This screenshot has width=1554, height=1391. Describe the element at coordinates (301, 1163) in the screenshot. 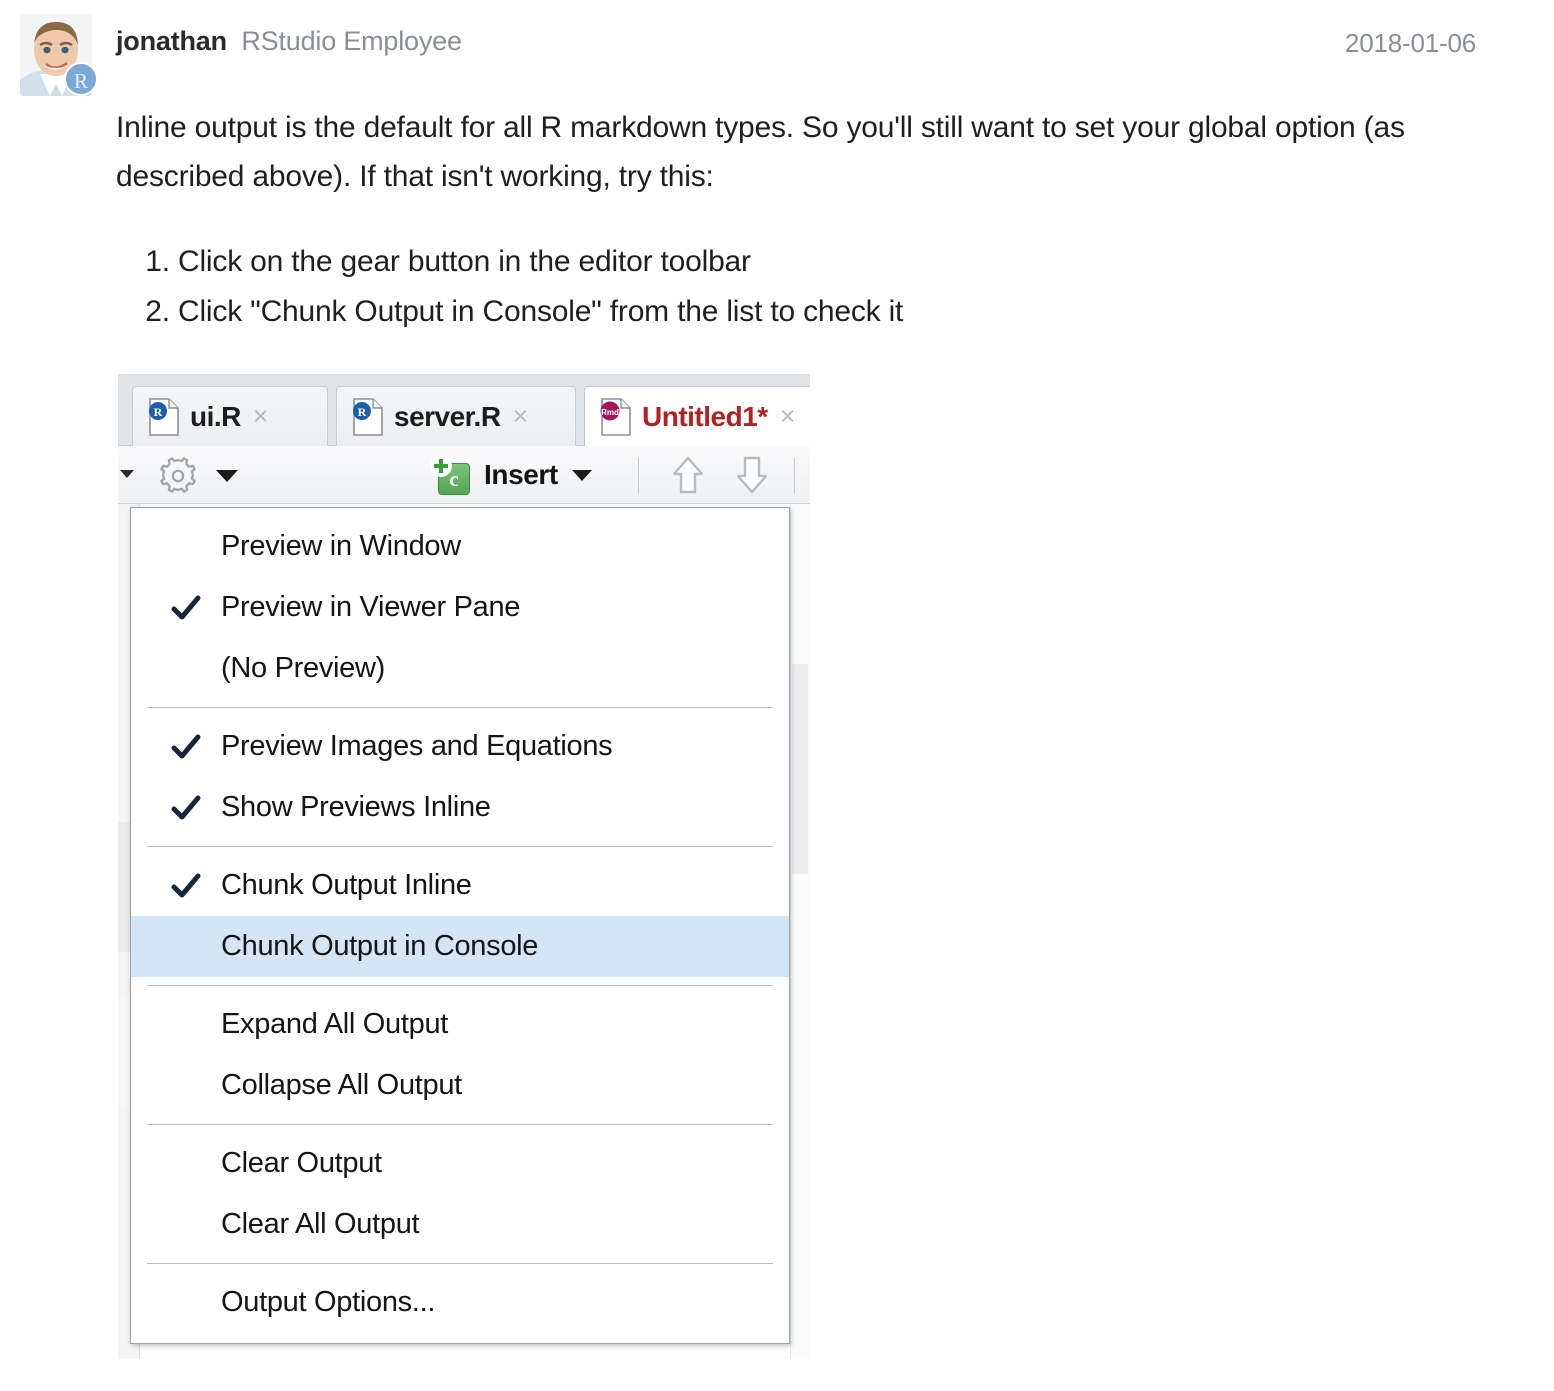

I see `menu-item-label: Clear Output` at that location.